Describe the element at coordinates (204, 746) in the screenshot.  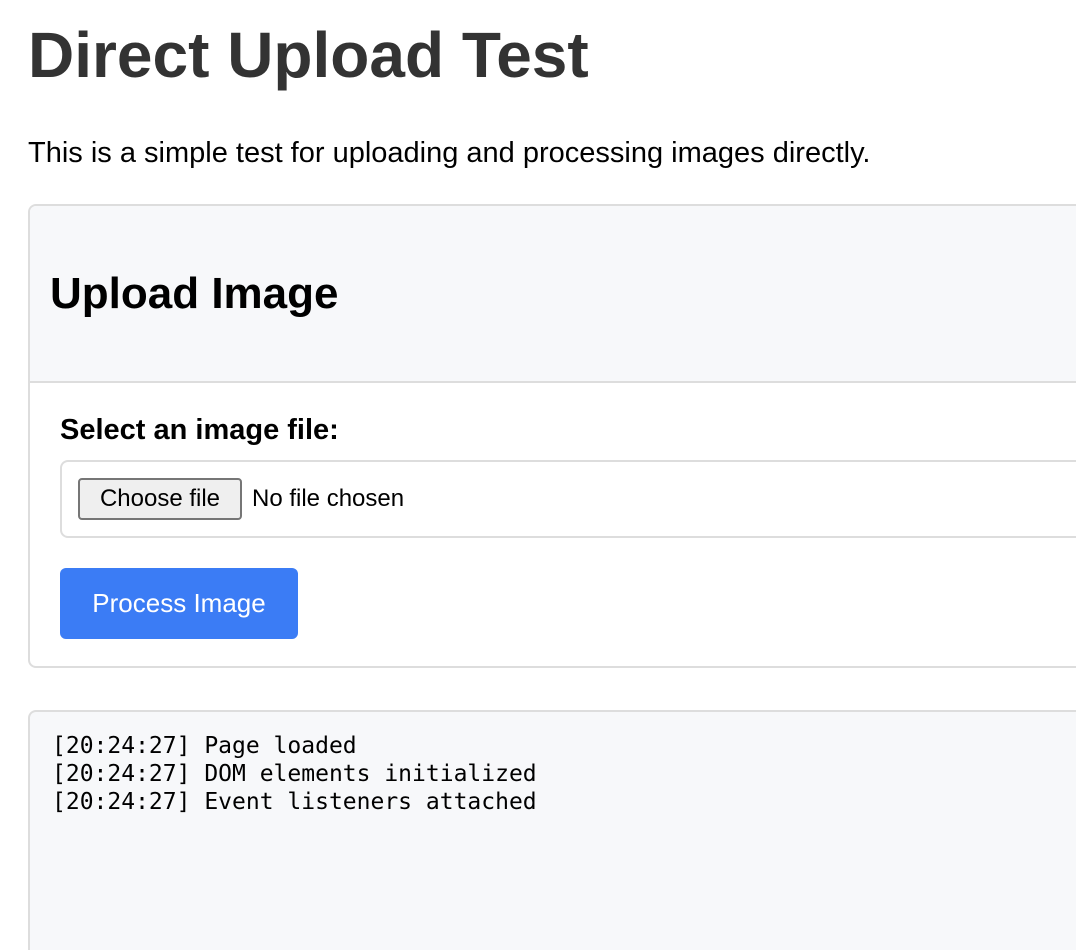
I see `log-line: [20:24:27] Page loaded` at that location.